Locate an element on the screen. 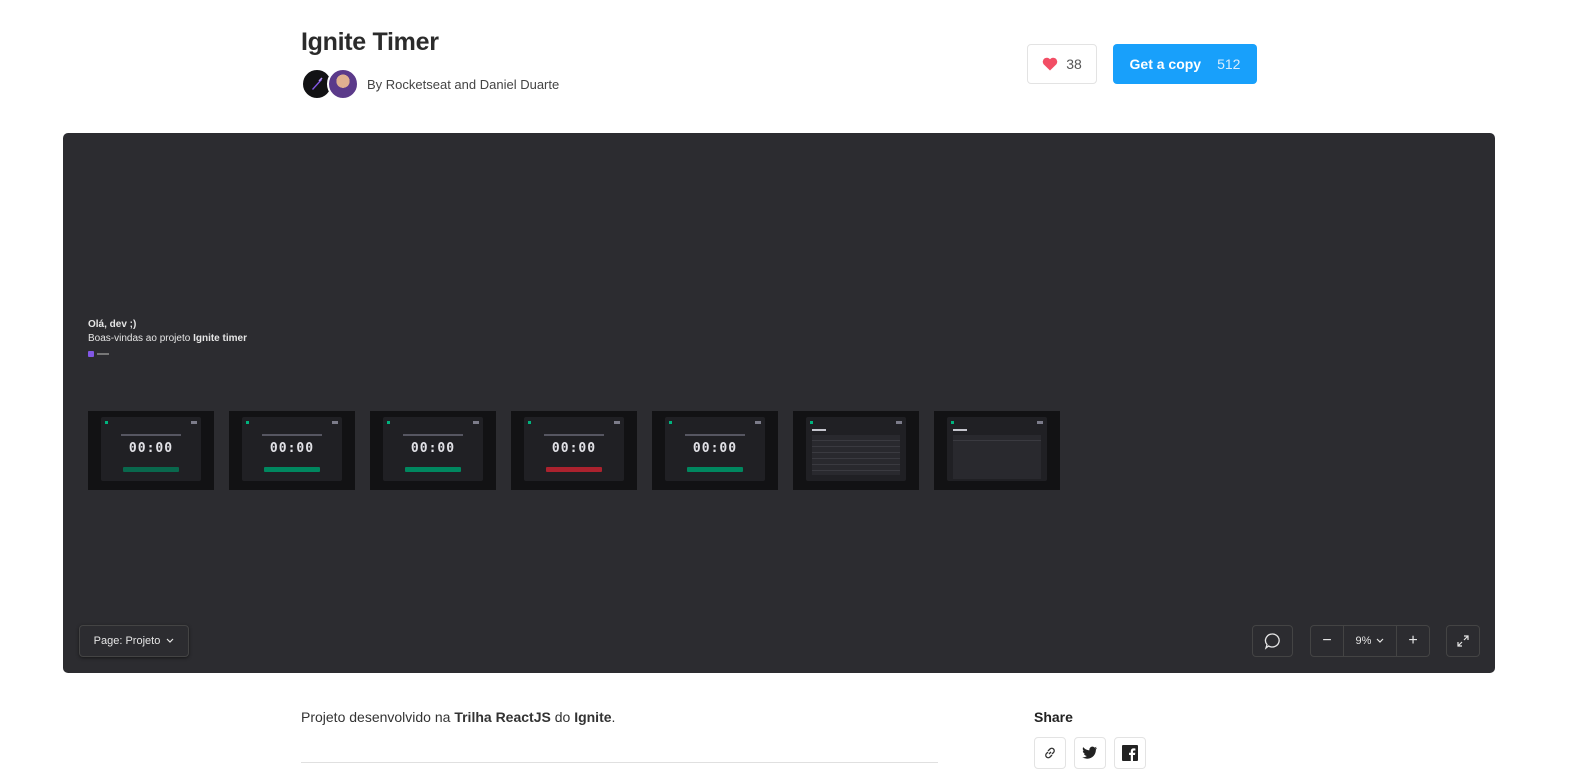  comment-button is located at coordinates (1272, 641).